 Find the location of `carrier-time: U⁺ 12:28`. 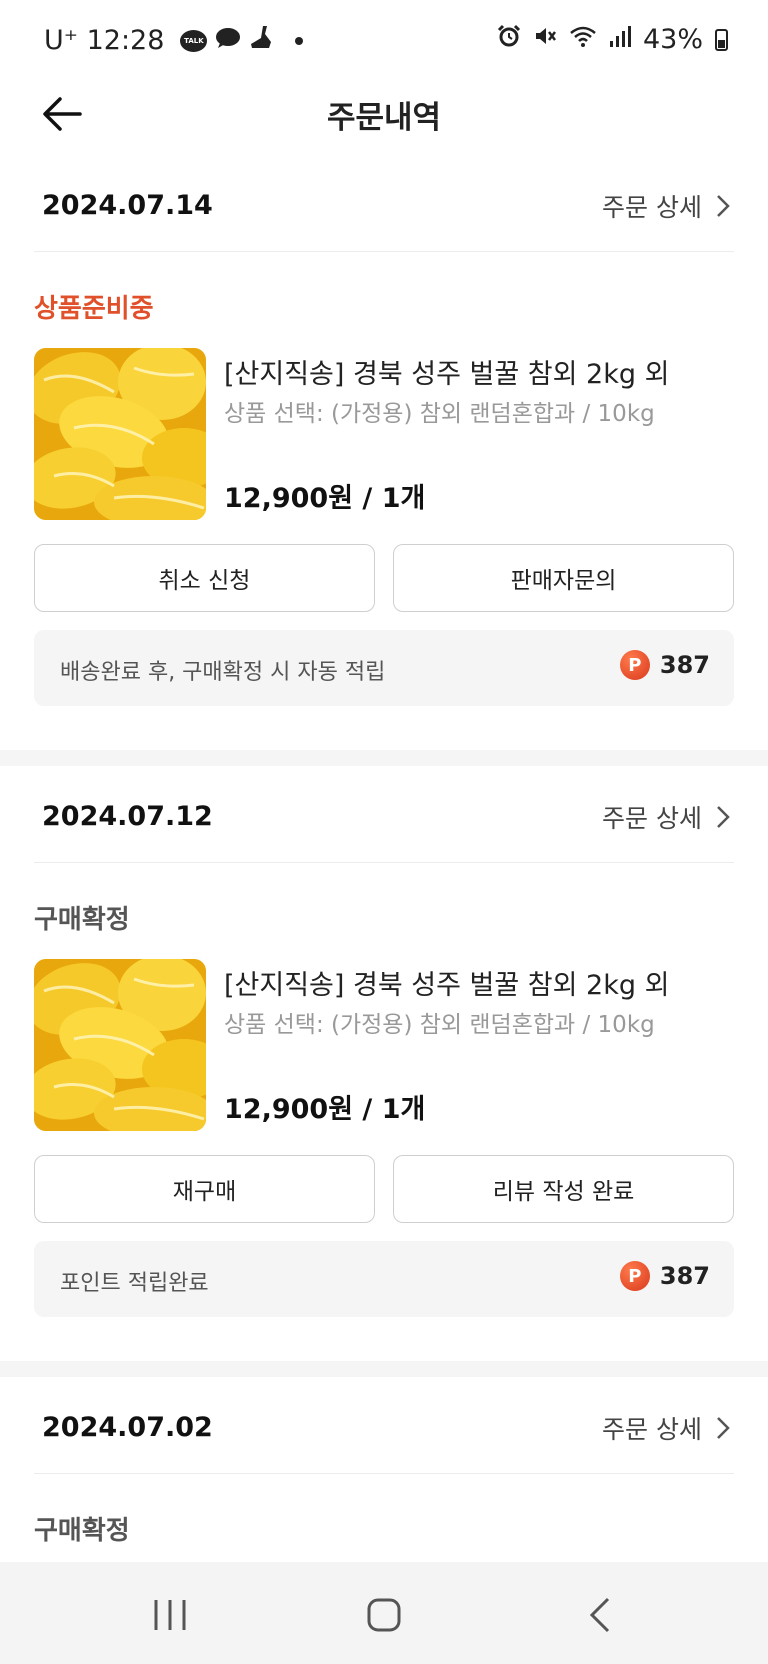

carrier-time: U⁺ 12:28 is located at coordinates (104, 40).